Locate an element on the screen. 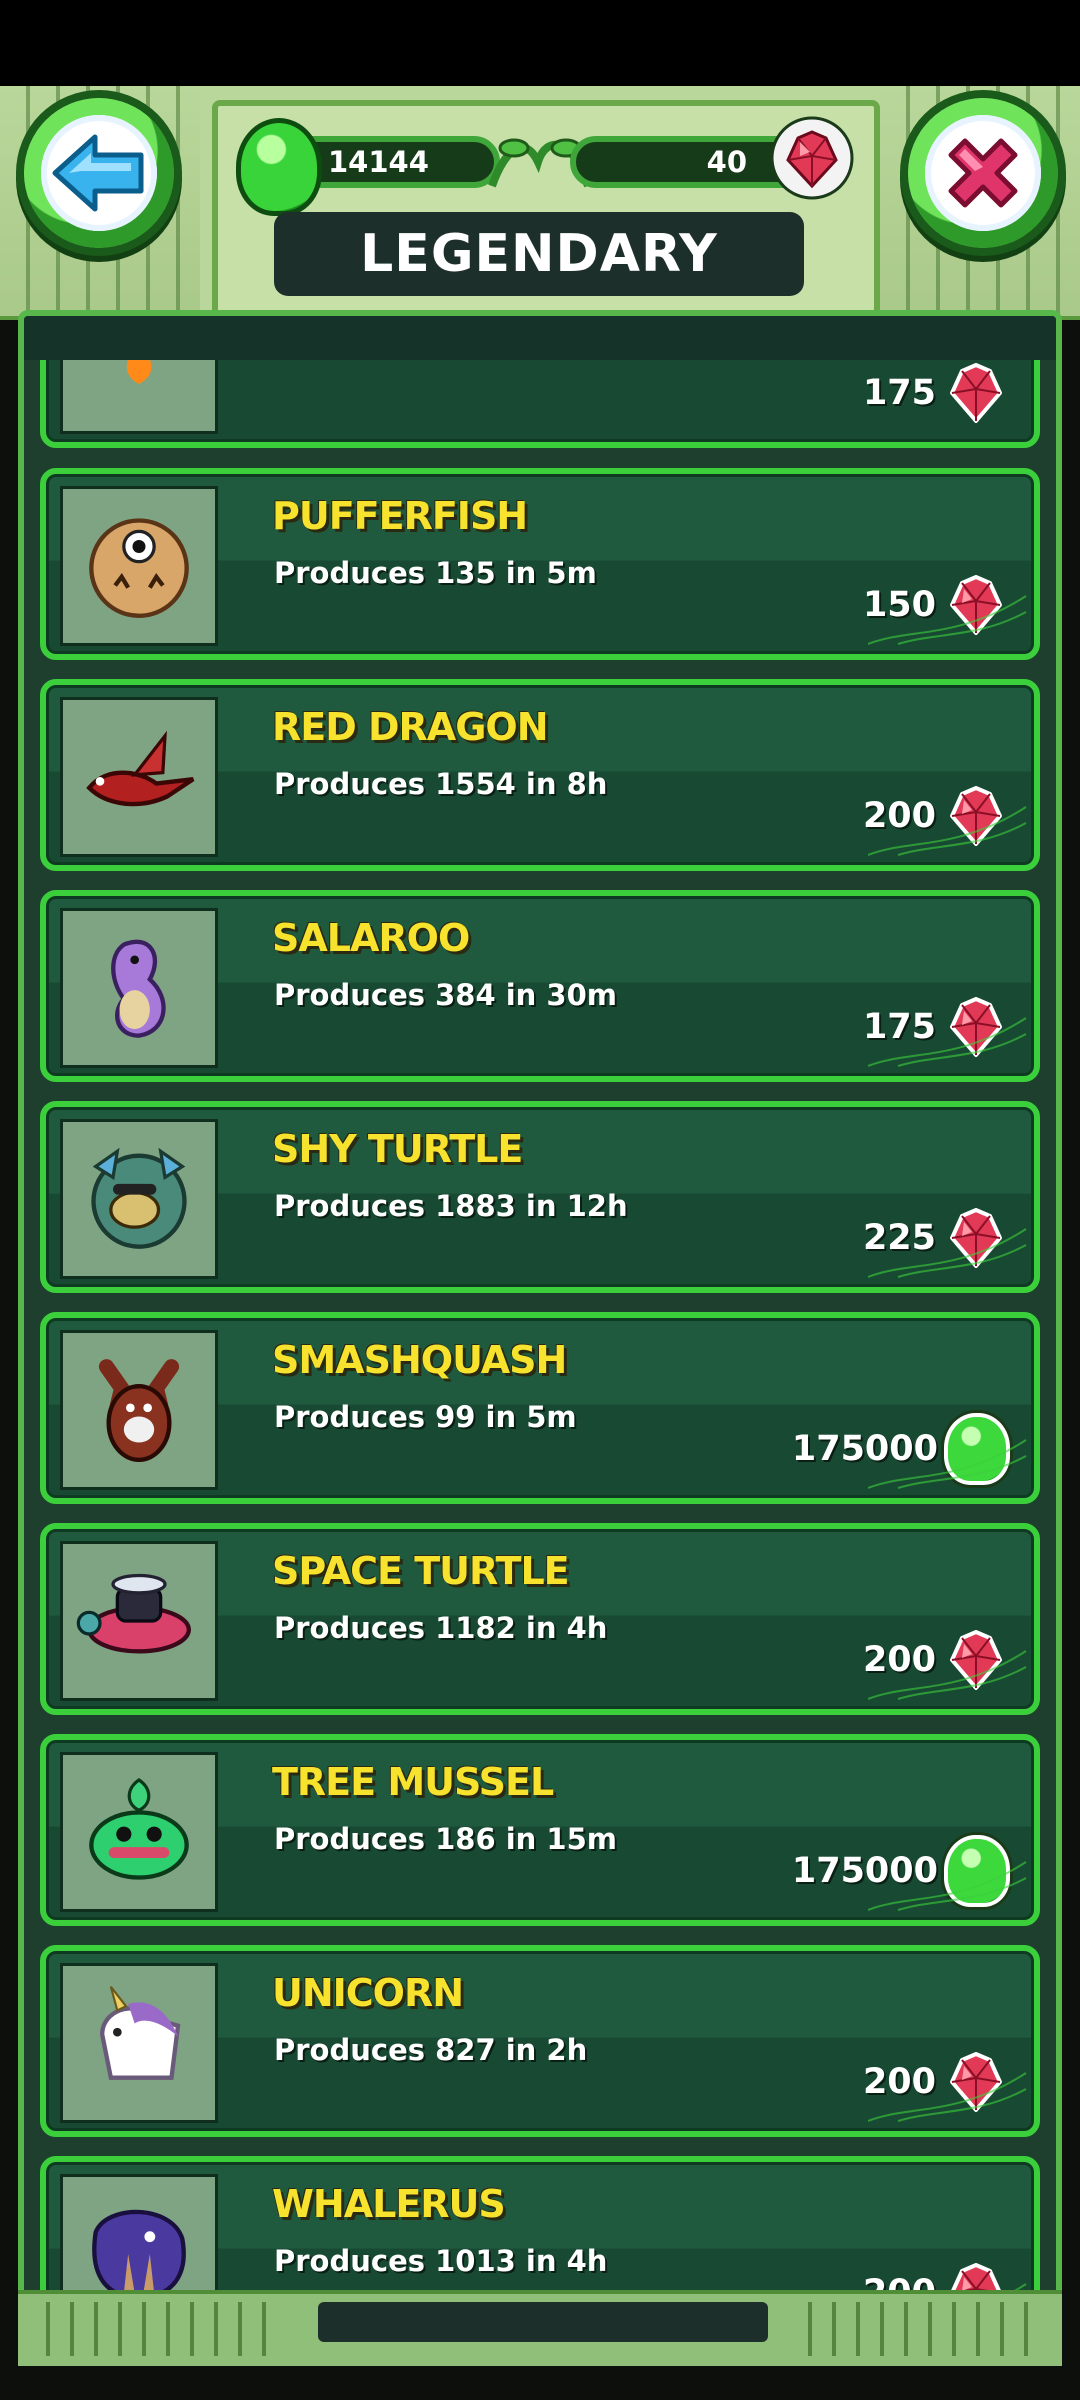 The width and height of the screenshot is (1080, 2400). monster-name: SMASHQUASH is located at coordinates (419, 1360).